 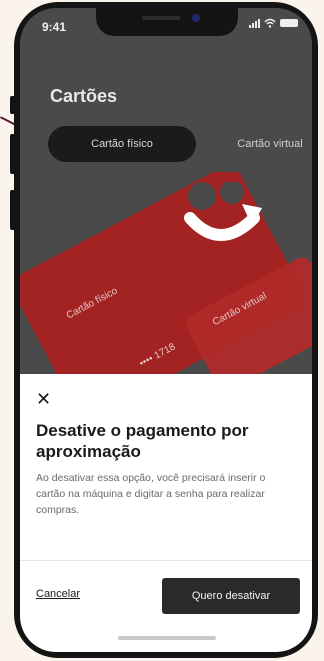 I want to click on notch, so click(x=167, y=22).